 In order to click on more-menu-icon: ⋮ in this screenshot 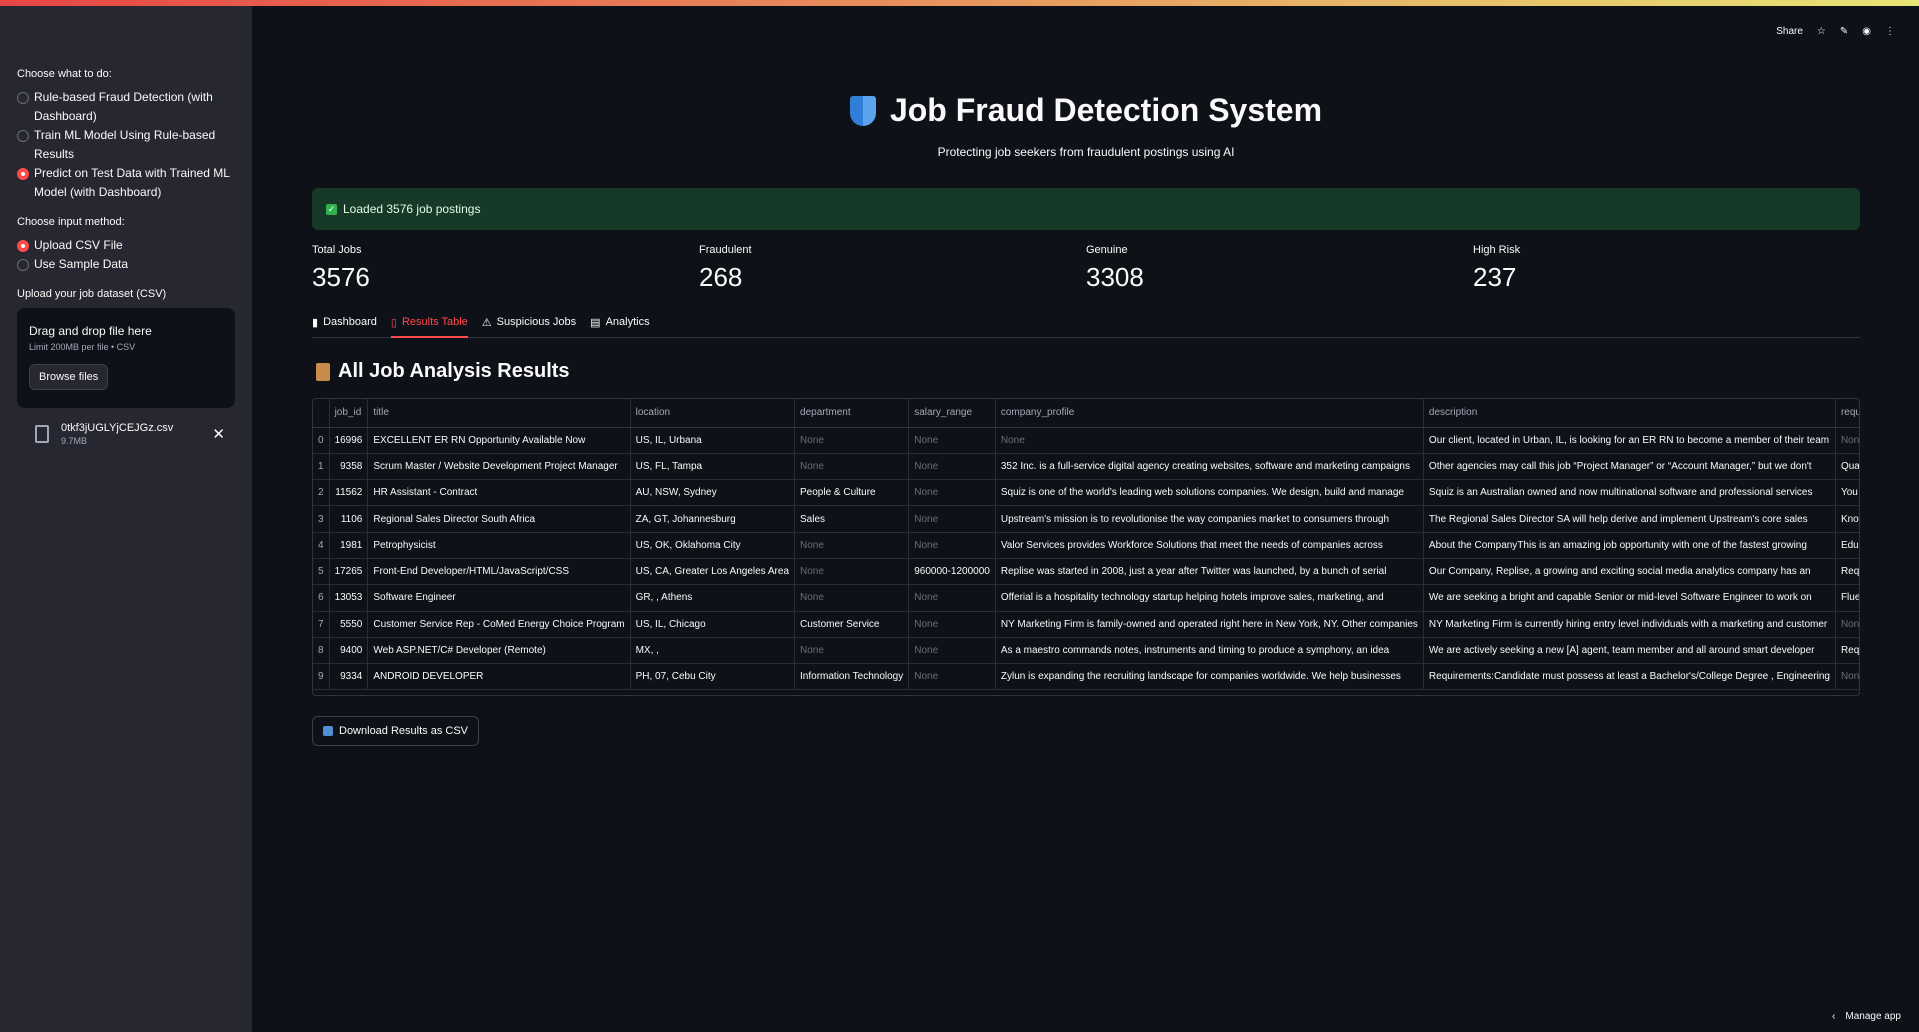, I will do `click(1890, 31)`.